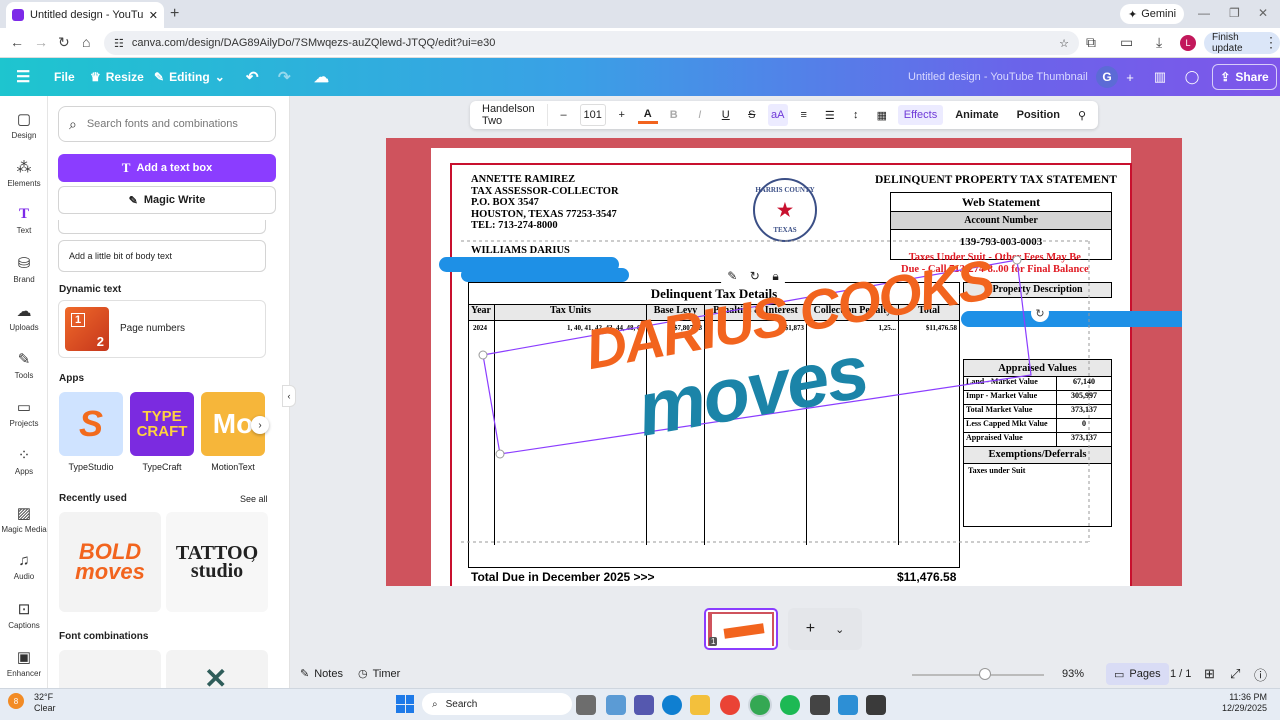 The image size is (1280, 720). What do you see at coordinates (586, 705) in the screenshot?
I see `task-view-icon` at bounding box center [586, 705].